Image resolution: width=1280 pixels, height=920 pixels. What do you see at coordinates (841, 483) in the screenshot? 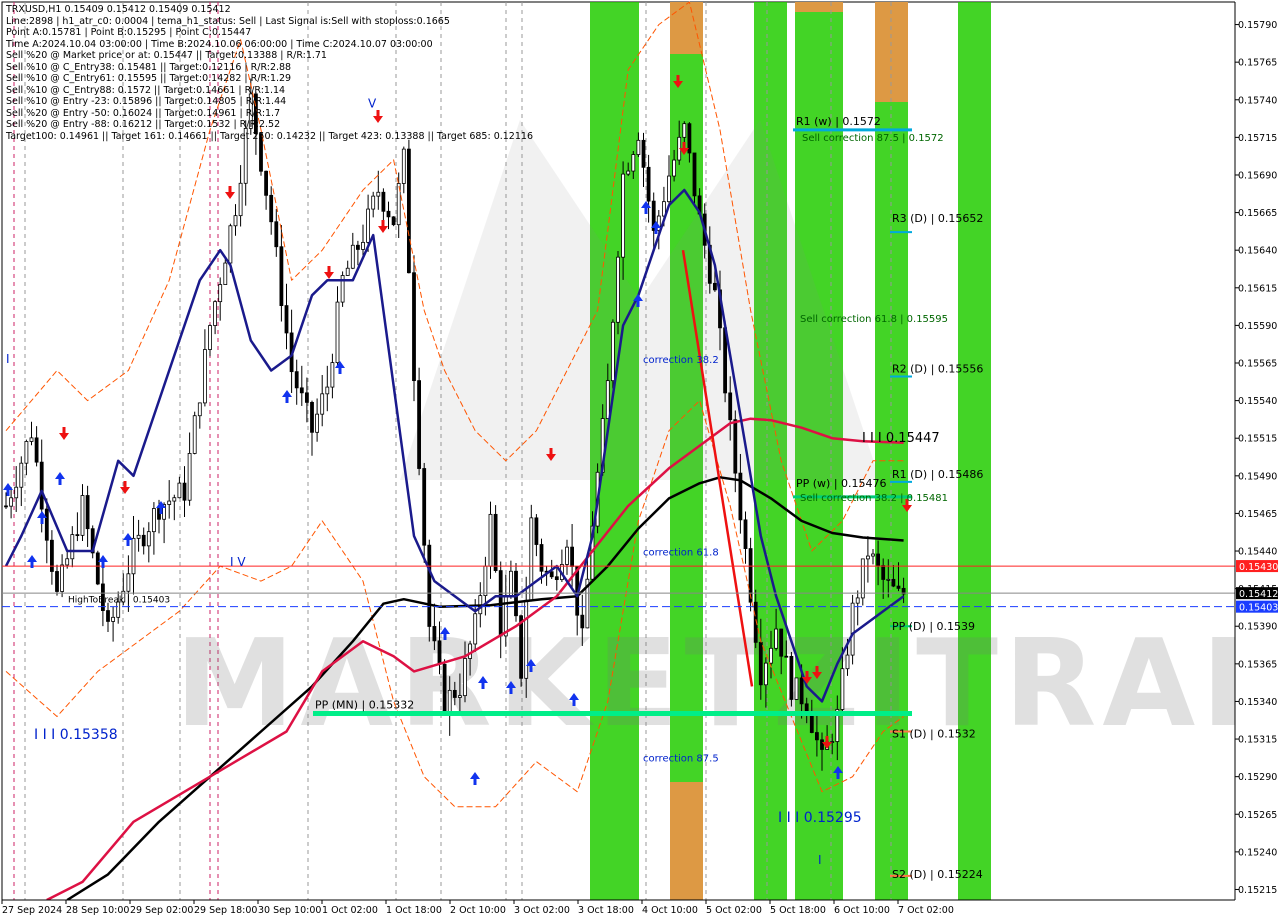
I see `chart-annotation: PP (w) | 0.15476` at bounding box center [841, 483].